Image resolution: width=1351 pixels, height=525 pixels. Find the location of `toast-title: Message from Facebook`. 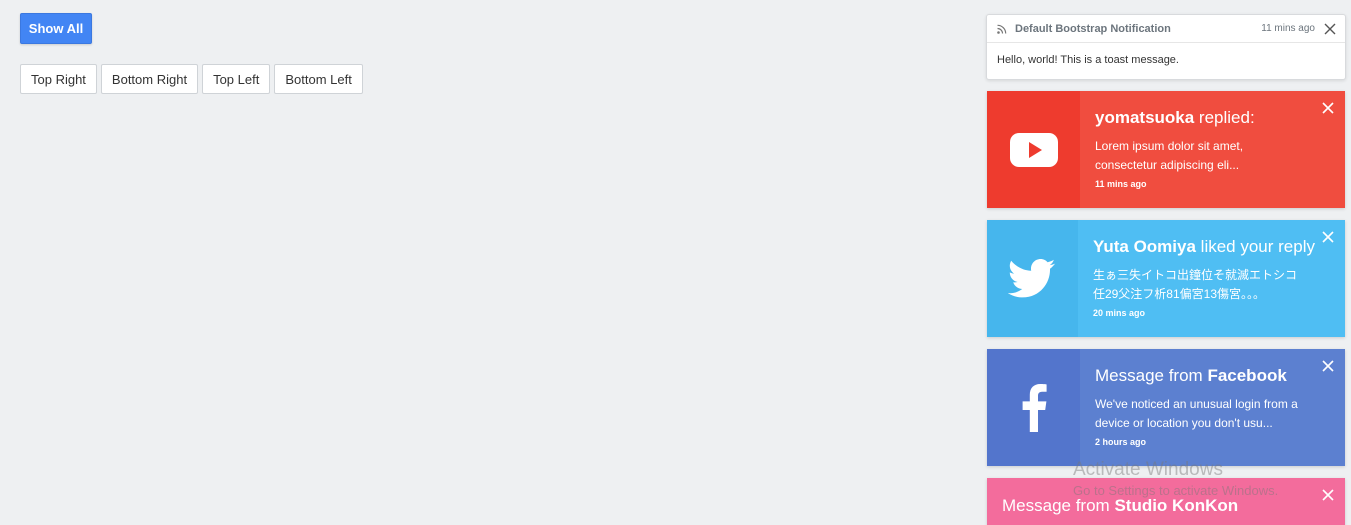

toast-title: Message from Facebook is located at coordinates (1191, 375).